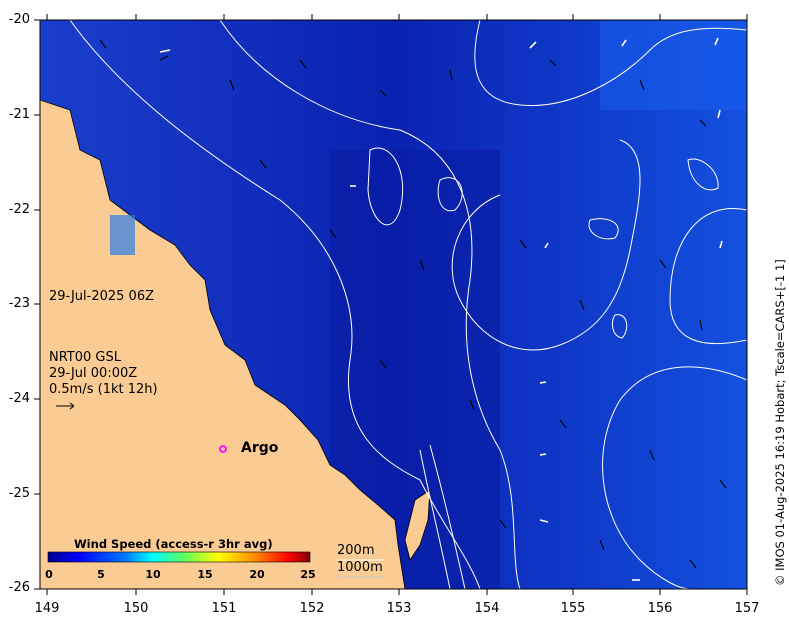 The image size is (789, 624). I want to click on colorbar-tick: 0, so click(49, 574).